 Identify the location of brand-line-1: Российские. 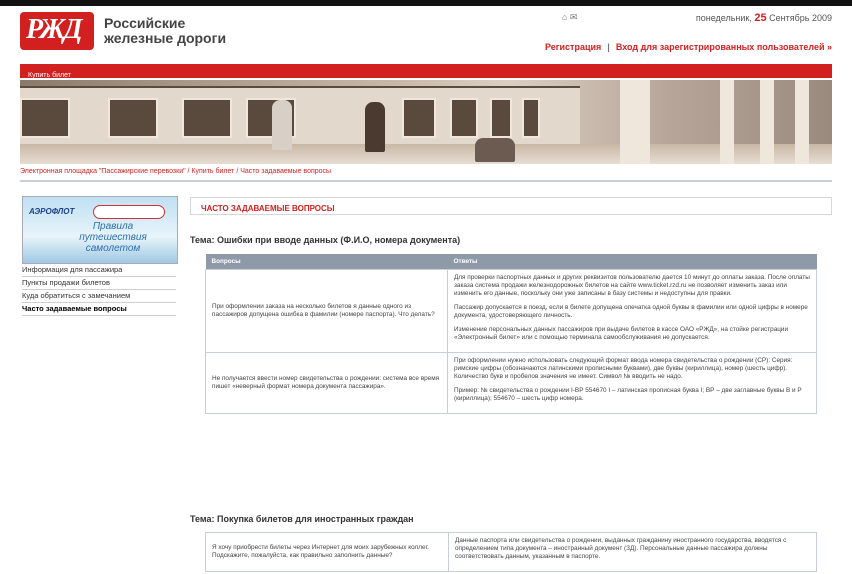
(145, 23).